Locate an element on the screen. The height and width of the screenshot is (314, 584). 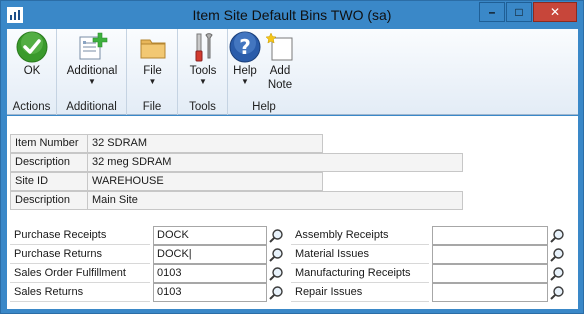
assembly-receipts-label: Assembly Receipts is located at coordinates (360, 235).